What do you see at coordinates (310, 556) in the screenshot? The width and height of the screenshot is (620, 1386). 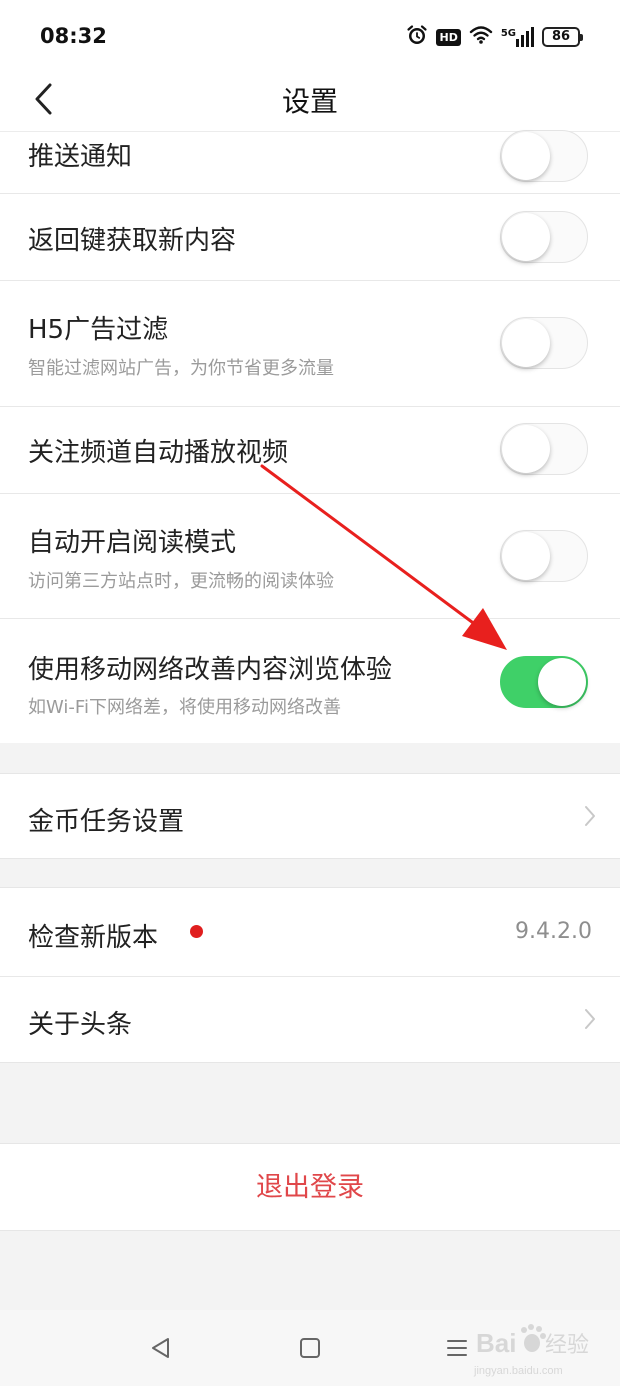 I see `setting-row-reading-mode: 自动开启阅读模式 访问第三方站点时，更流畅的阅读体验` at bounding box center [310, 556].